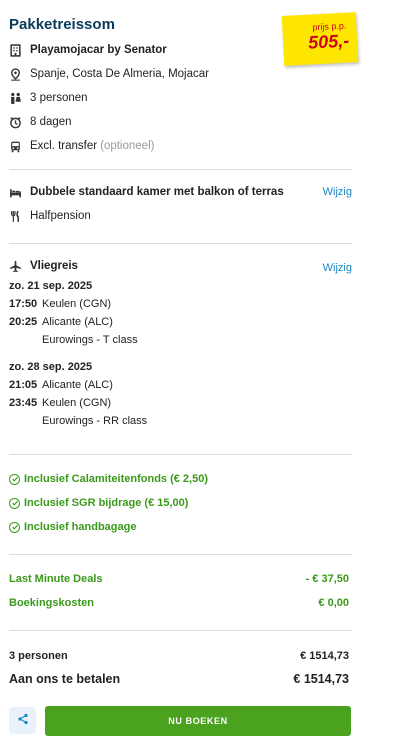 The image size is (412, 755). Describe the element at coordinates (23, 322) in the screenshot. I see `arrival-time: 20:25` at that location.